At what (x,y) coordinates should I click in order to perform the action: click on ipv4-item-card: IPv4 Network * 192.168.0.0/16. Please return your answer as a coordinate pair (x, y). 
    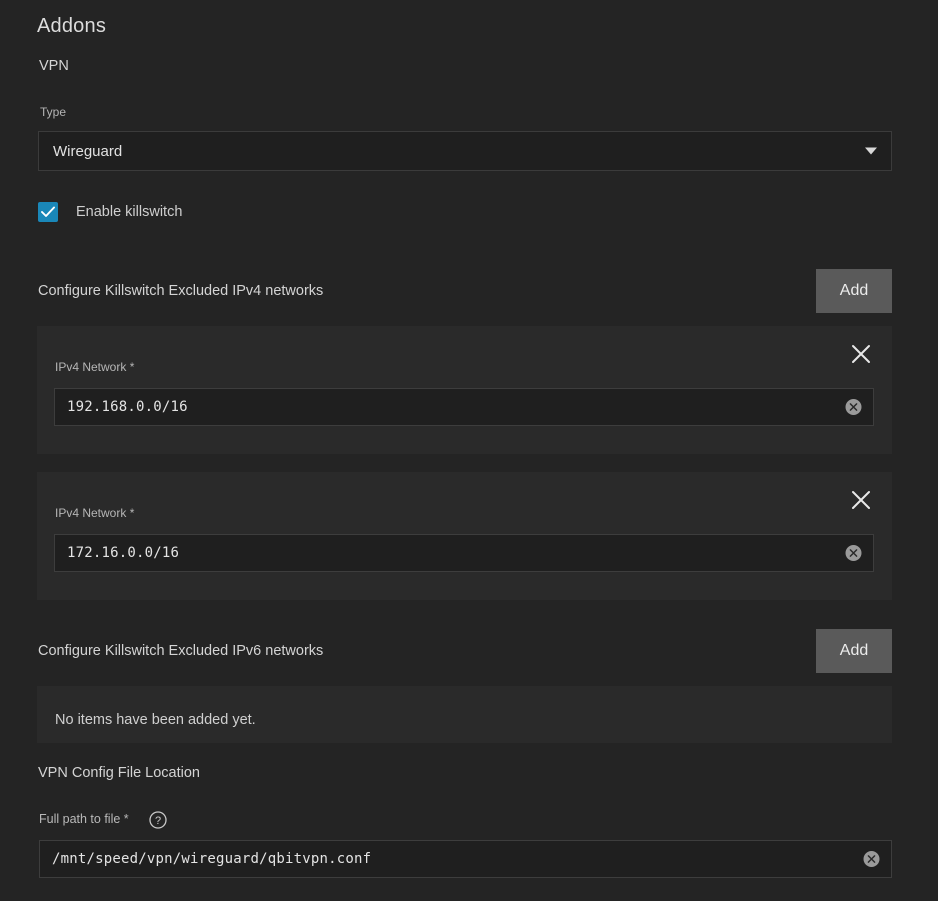
    Looking at the image, I should click on (464, 390).